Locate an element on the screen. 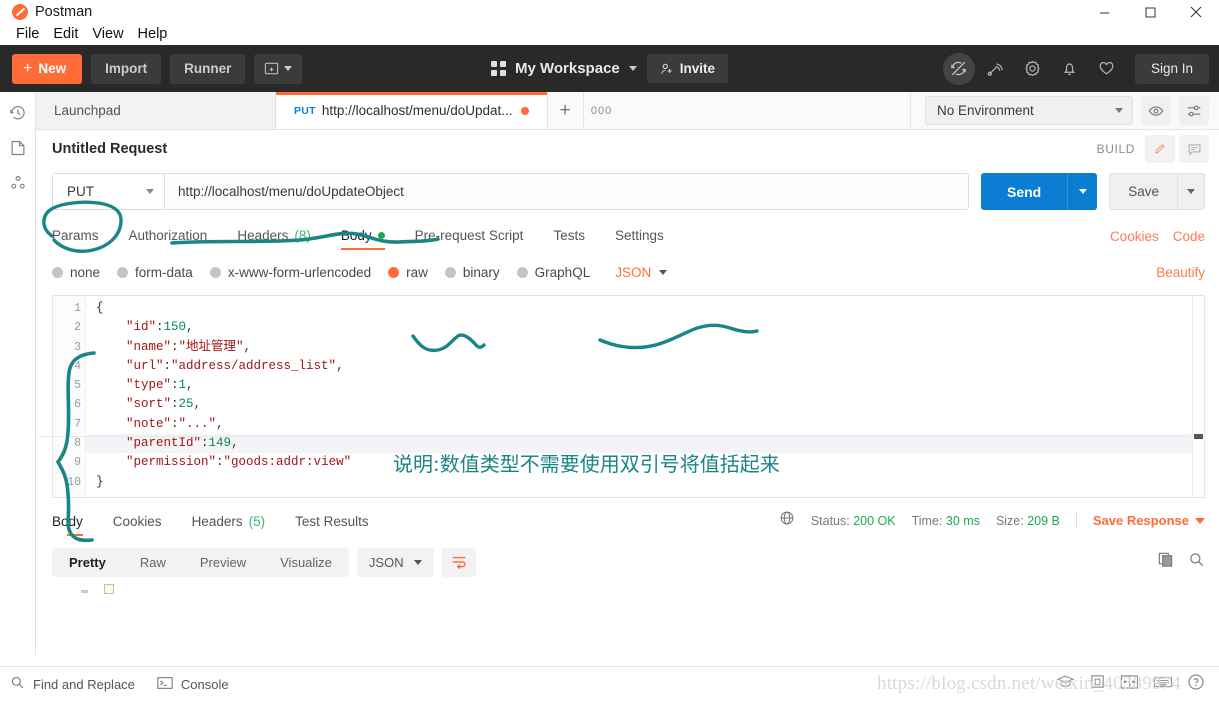  history-icon is located at coordinates (18, 113).